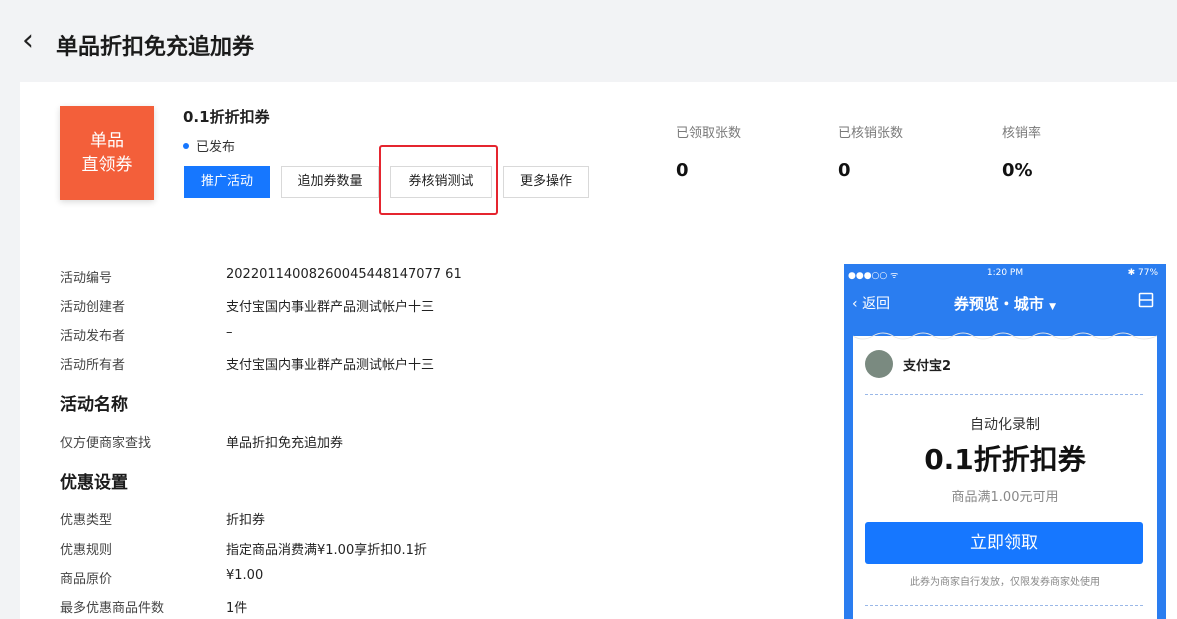  What do you see at coordinates (237, 608) in the screenshot?
I see `detail-value: 1件` at bounding box center [237, 608].